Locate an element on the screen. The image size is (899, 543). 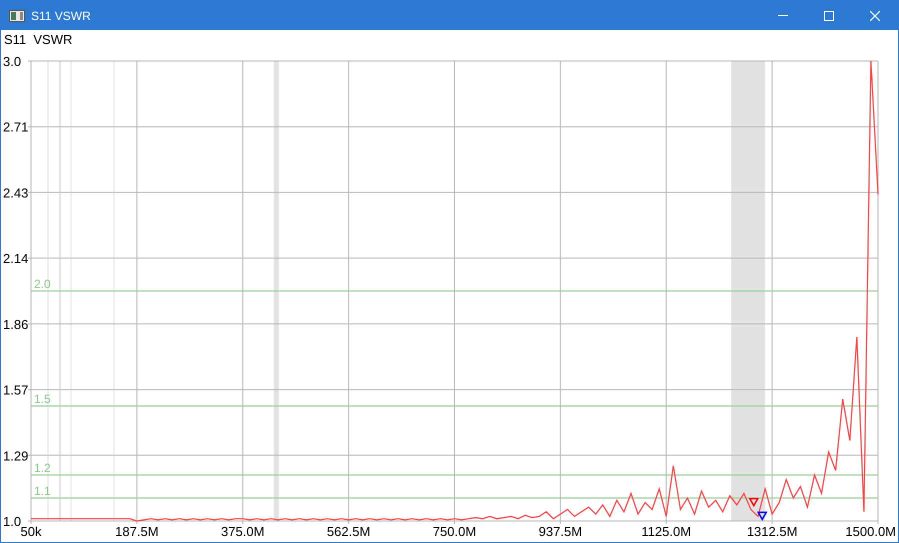
x-tick-label: 1500.0M is located at coordinates (870, 531).